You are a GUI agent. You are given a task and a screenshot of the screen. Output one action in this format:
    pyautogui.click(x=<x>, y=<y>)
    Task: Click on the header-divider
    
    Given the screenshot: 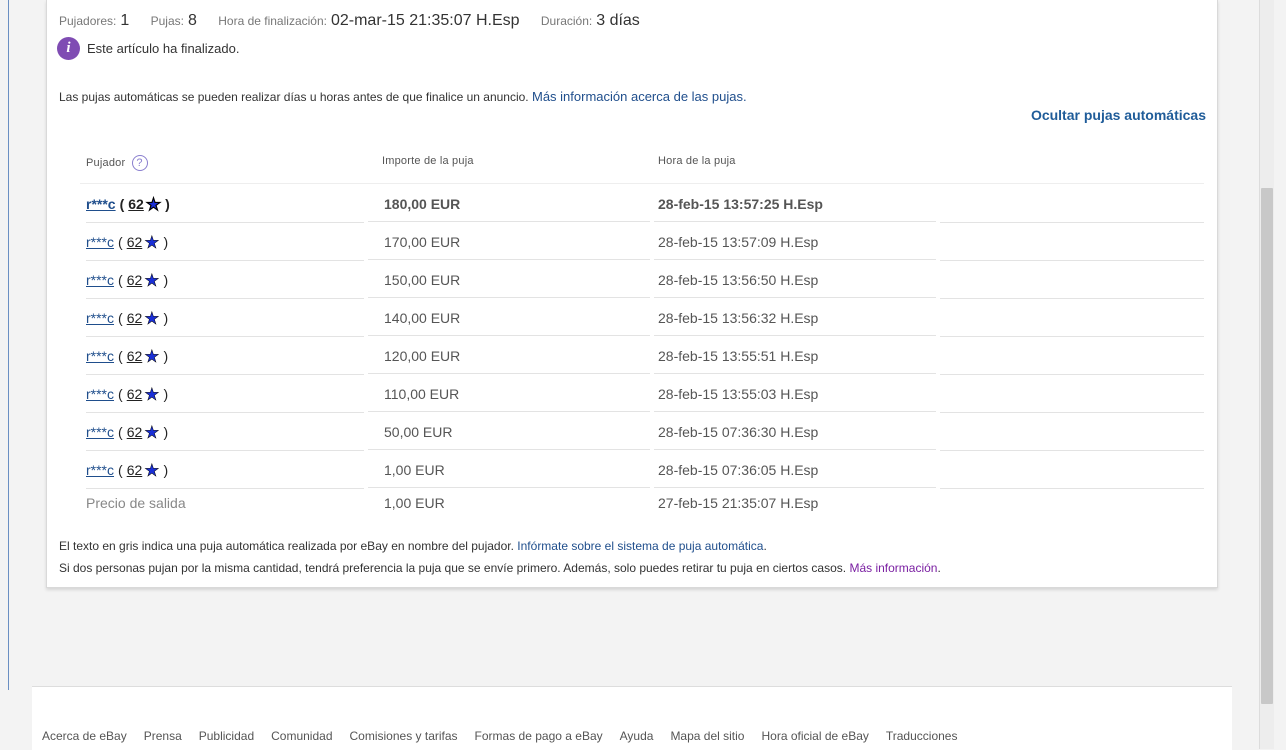 What is the action you would take?
    pyautogui.click(x=642, y=183)
    